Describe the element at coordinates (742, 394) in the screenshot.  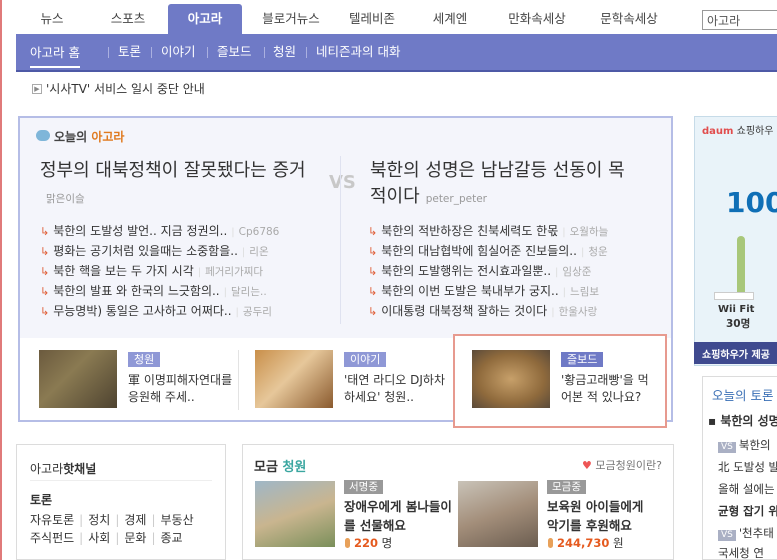
I see `today-toron-title: 오늘의 토론` at that location.